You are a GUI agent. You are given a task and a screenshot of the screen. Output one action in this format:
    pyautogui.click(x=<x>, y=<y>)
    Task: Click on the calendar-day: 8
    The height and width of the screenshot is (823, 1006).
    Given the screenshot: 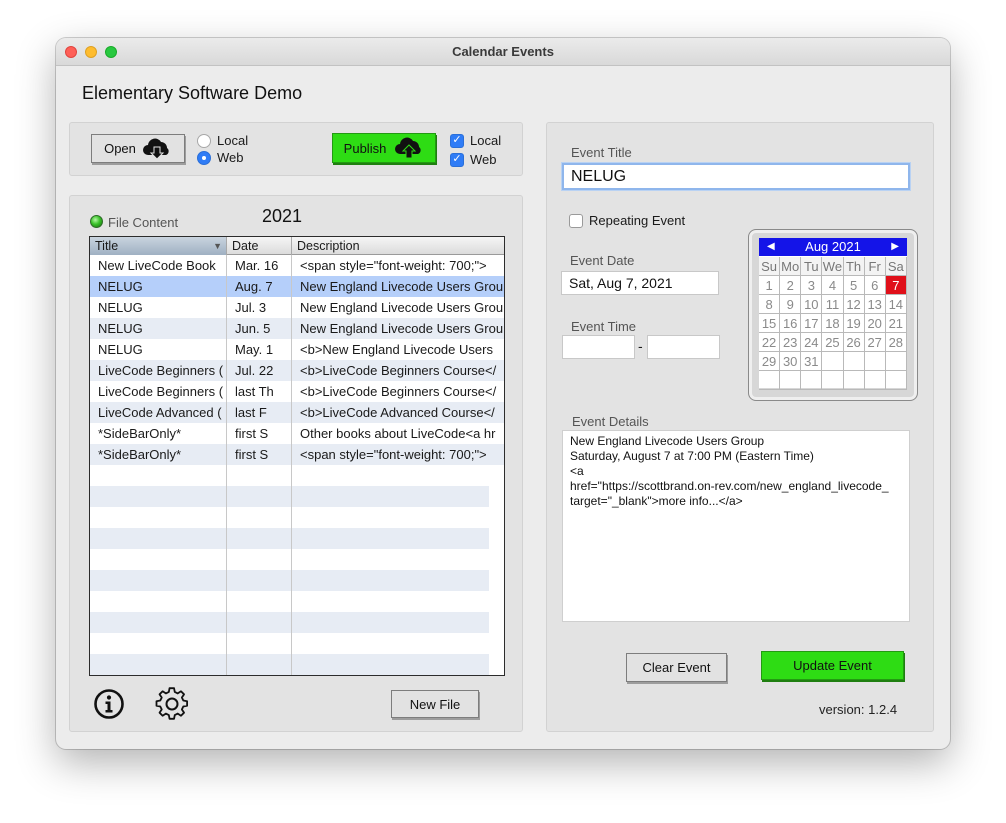 What is the action you would take?
    pyautogui.click(x=770, y=304)
    